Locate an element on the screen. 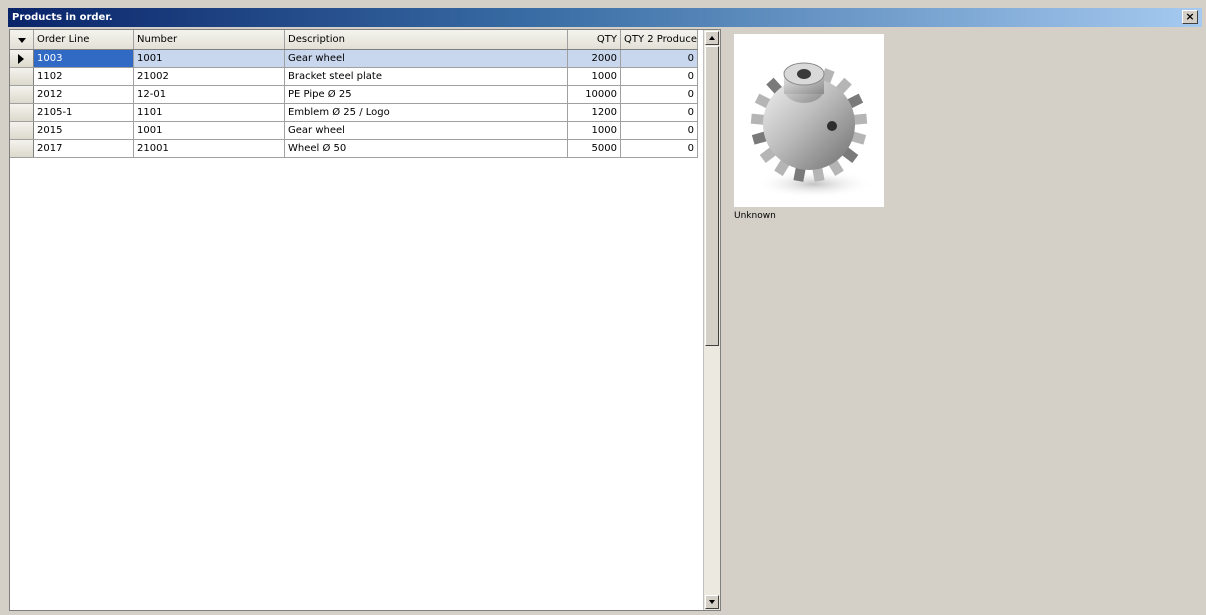  table-row: 2012 12-01 PE Pipe Ø 25 10000 0 is located at coordinates (354, 95).